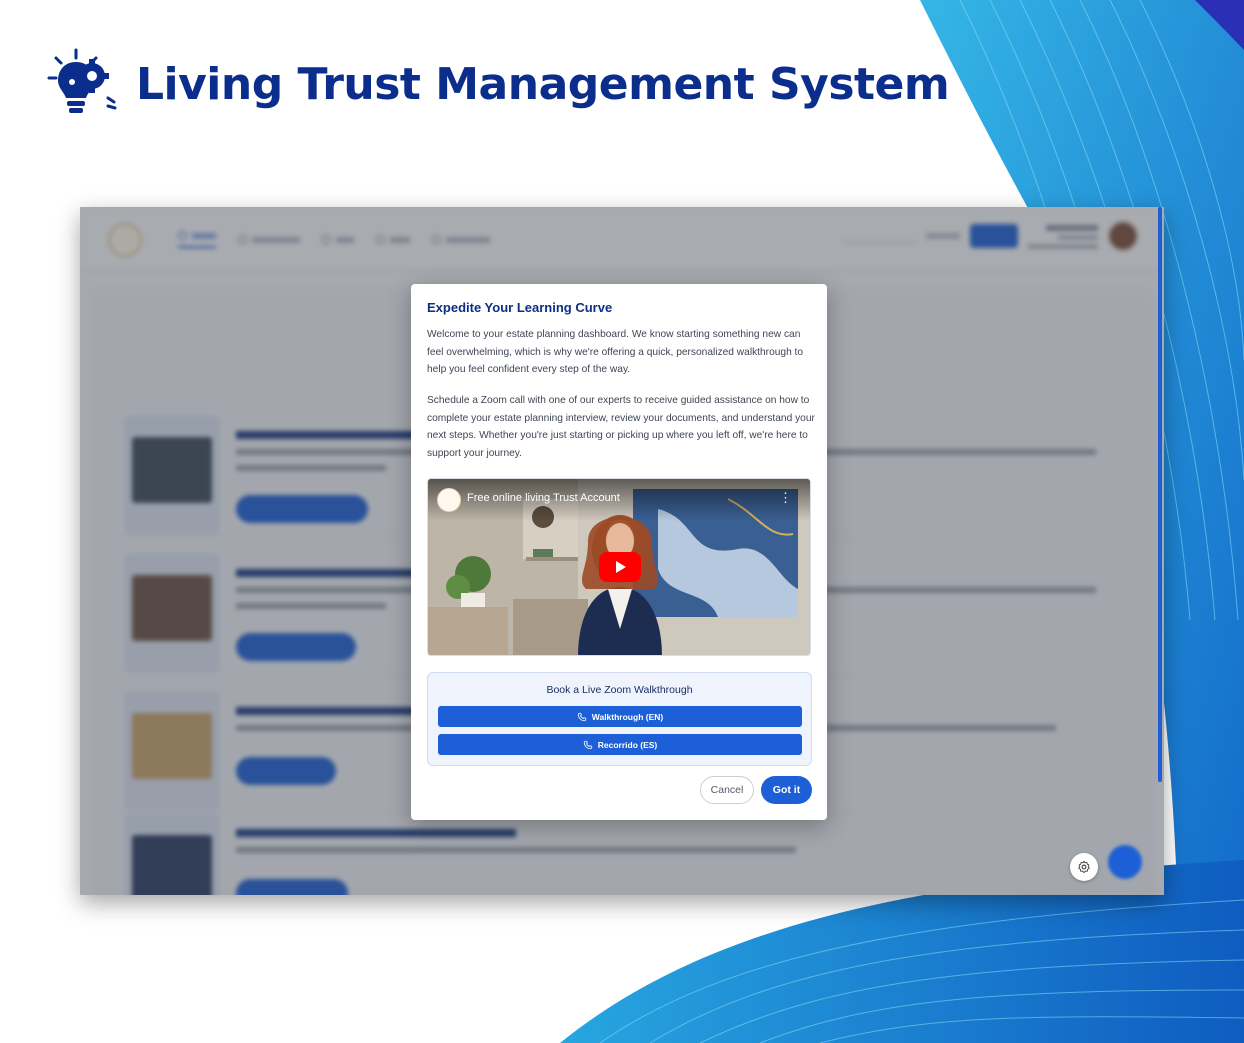  I want to click on chat-button, so click(1125, 862).